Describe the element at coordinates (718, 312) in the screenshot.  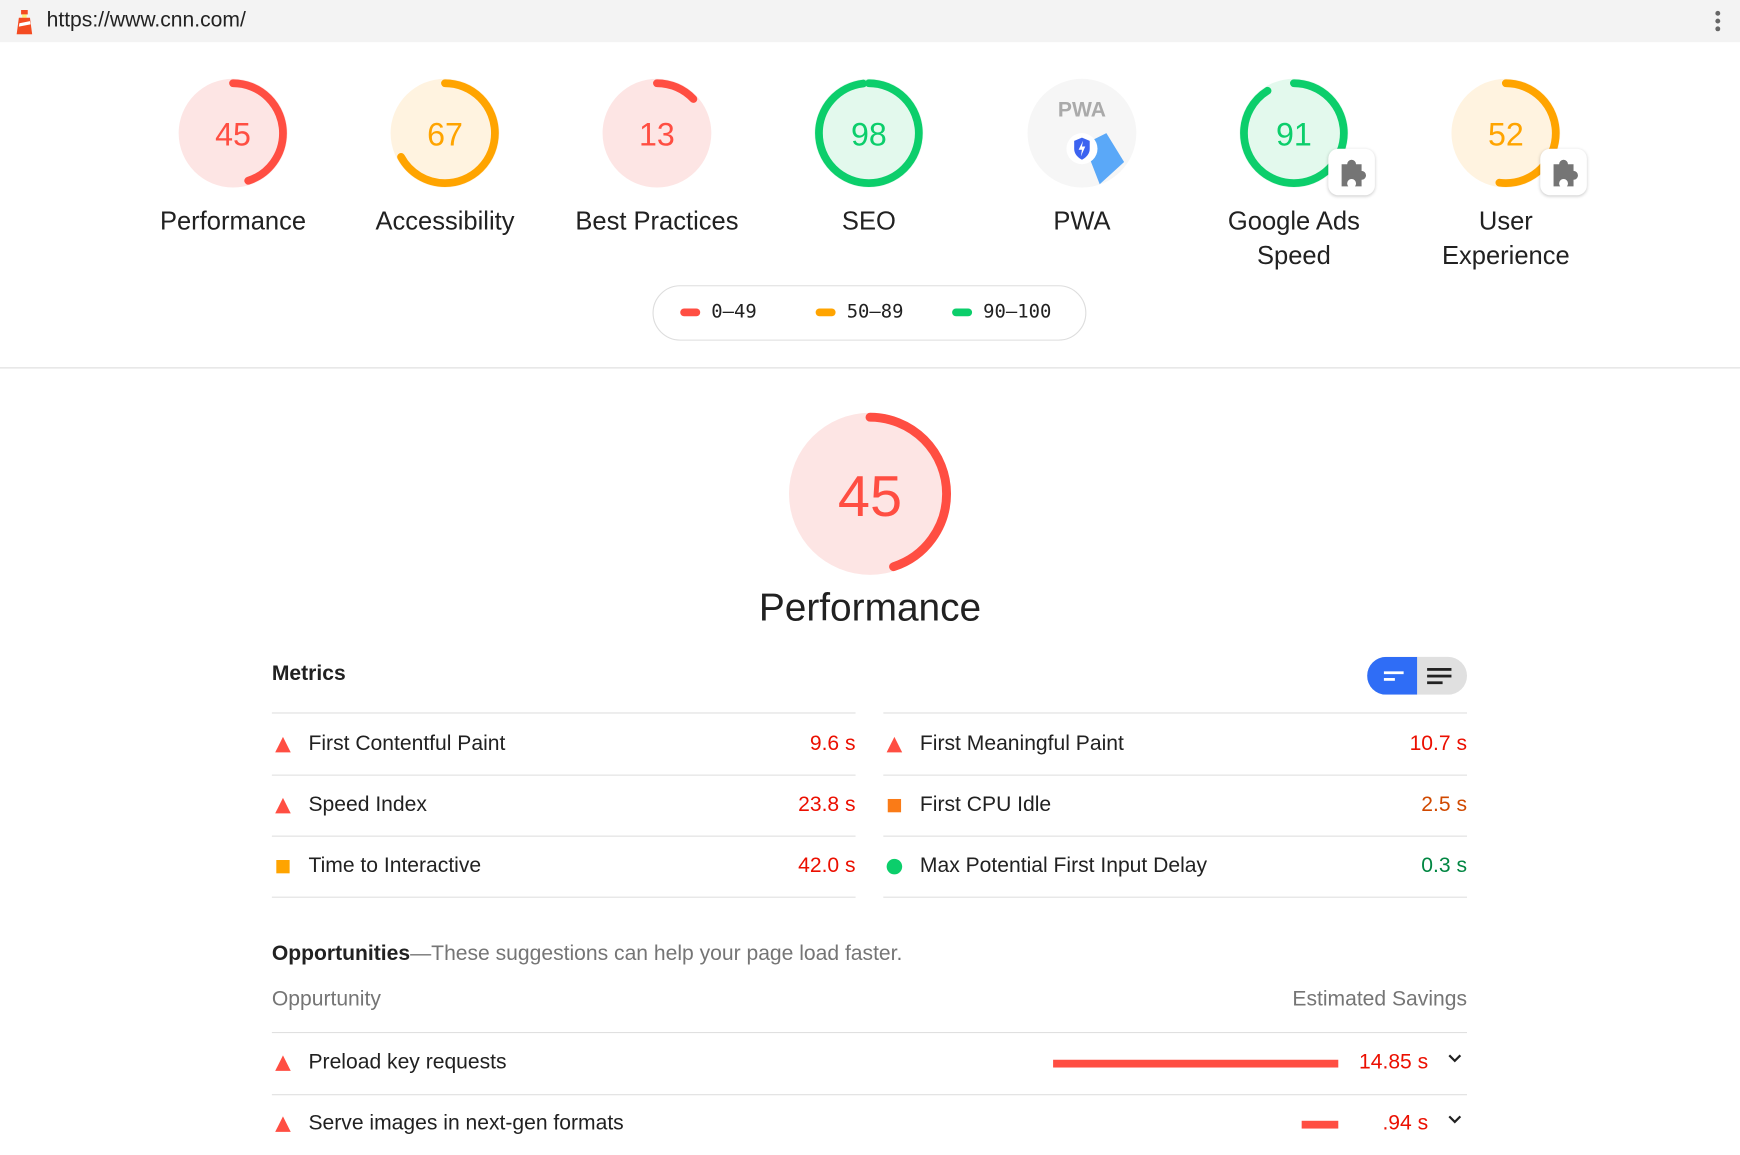
I see `legend-fail: 0–49` at that location.